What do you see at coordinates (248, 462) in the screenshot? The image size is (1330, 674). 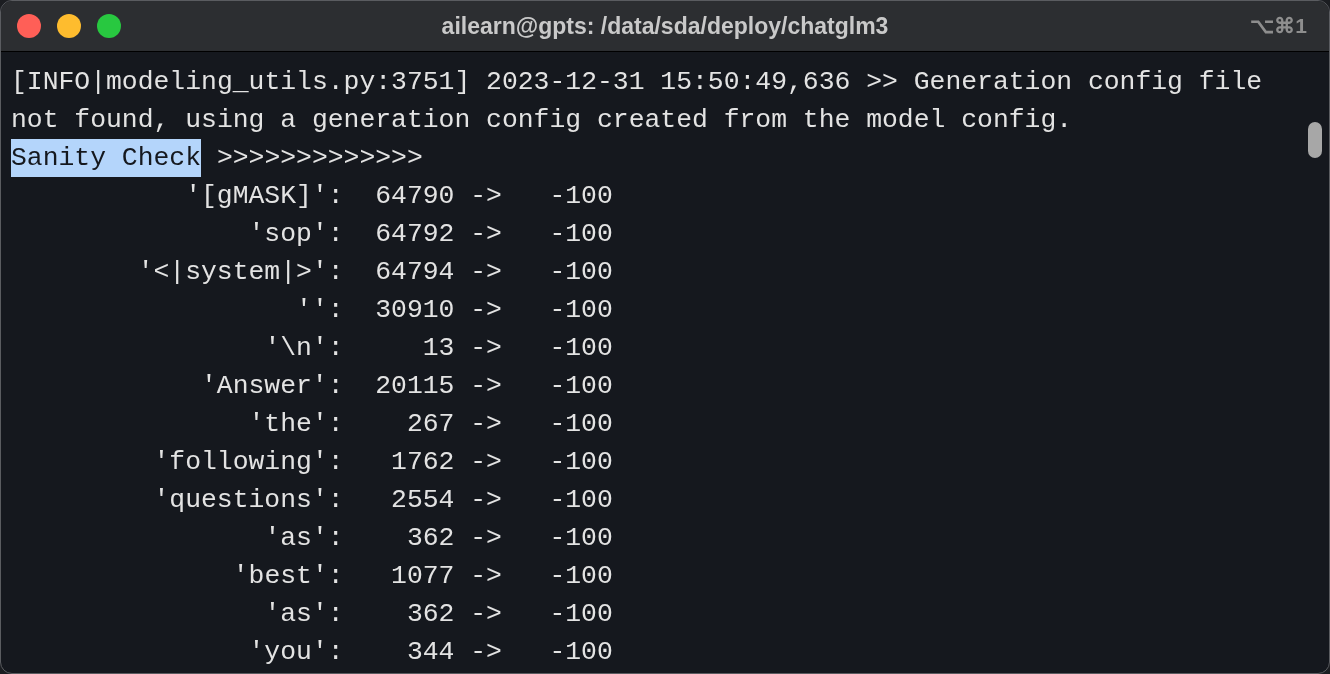 I see `token-text: 'following':` at bounding box center [248, 462].